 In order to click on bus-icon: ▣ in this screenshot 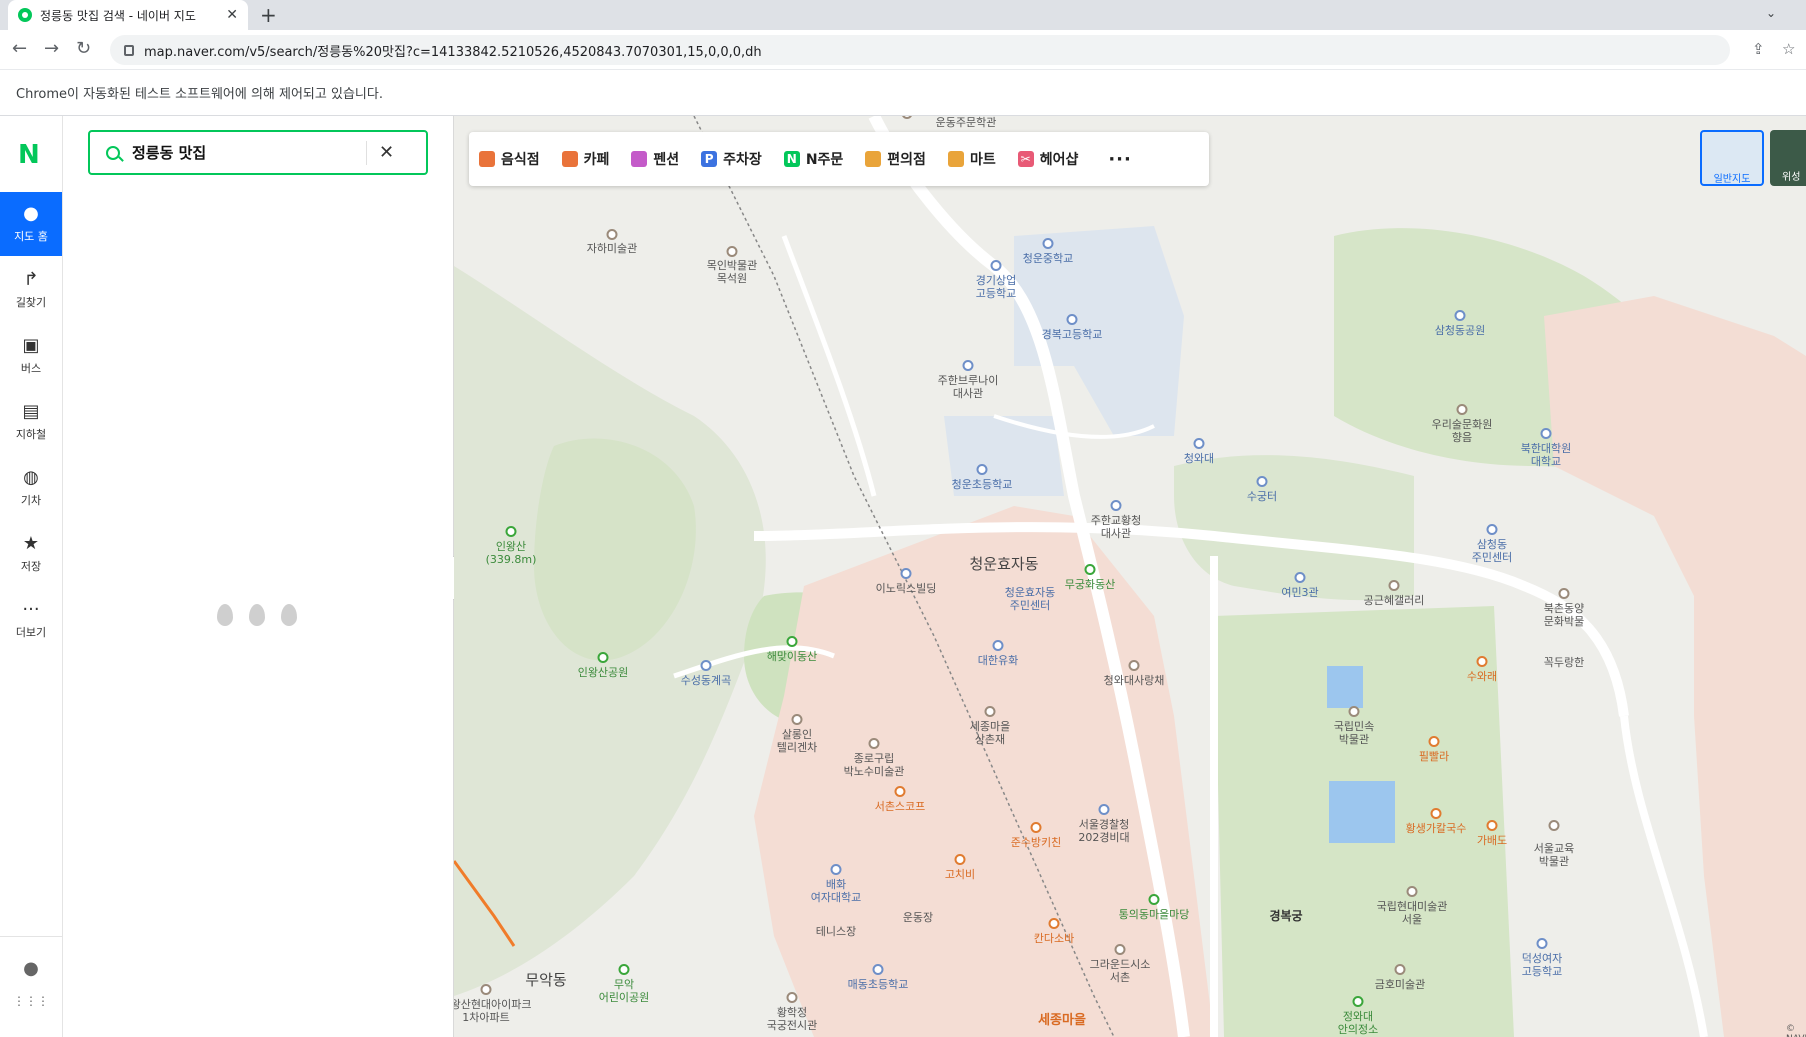, I will do `click(31, 345)`.